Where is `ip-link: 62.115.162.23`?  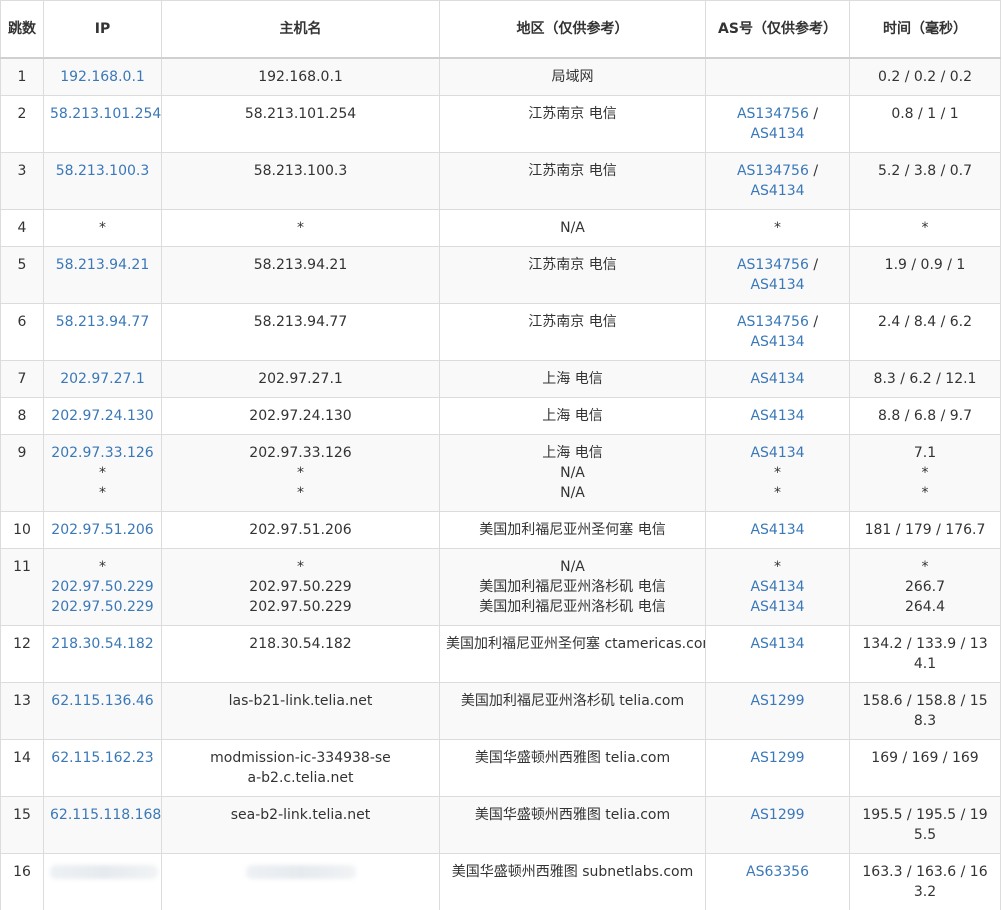
ip-link: 62.115.162.23 is located at coordinates (102, 758).